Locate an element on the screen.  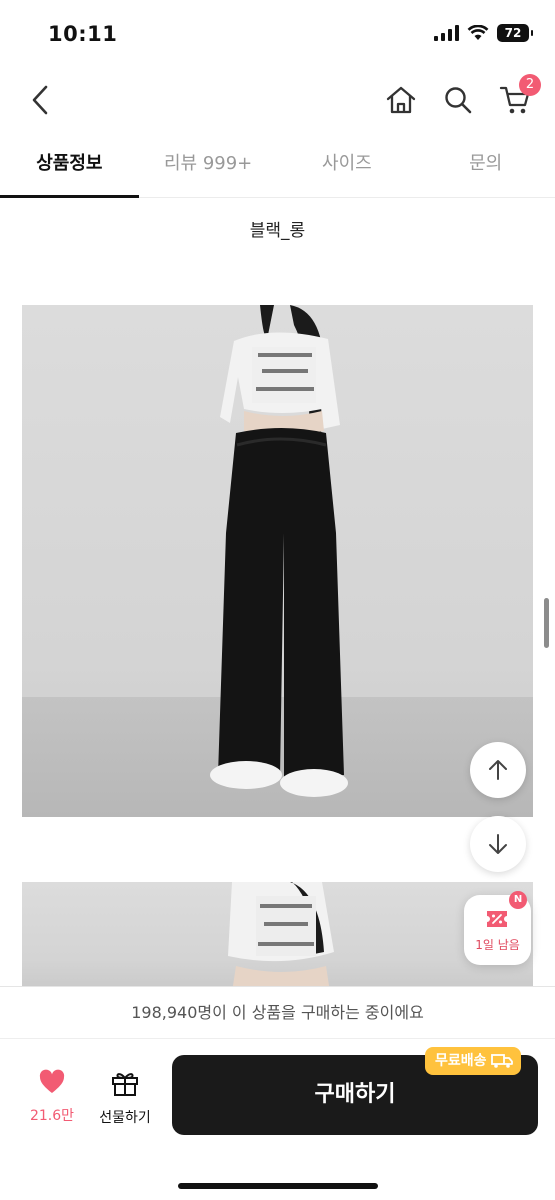
status-icons: 72 is located at coordinates (483, 33).